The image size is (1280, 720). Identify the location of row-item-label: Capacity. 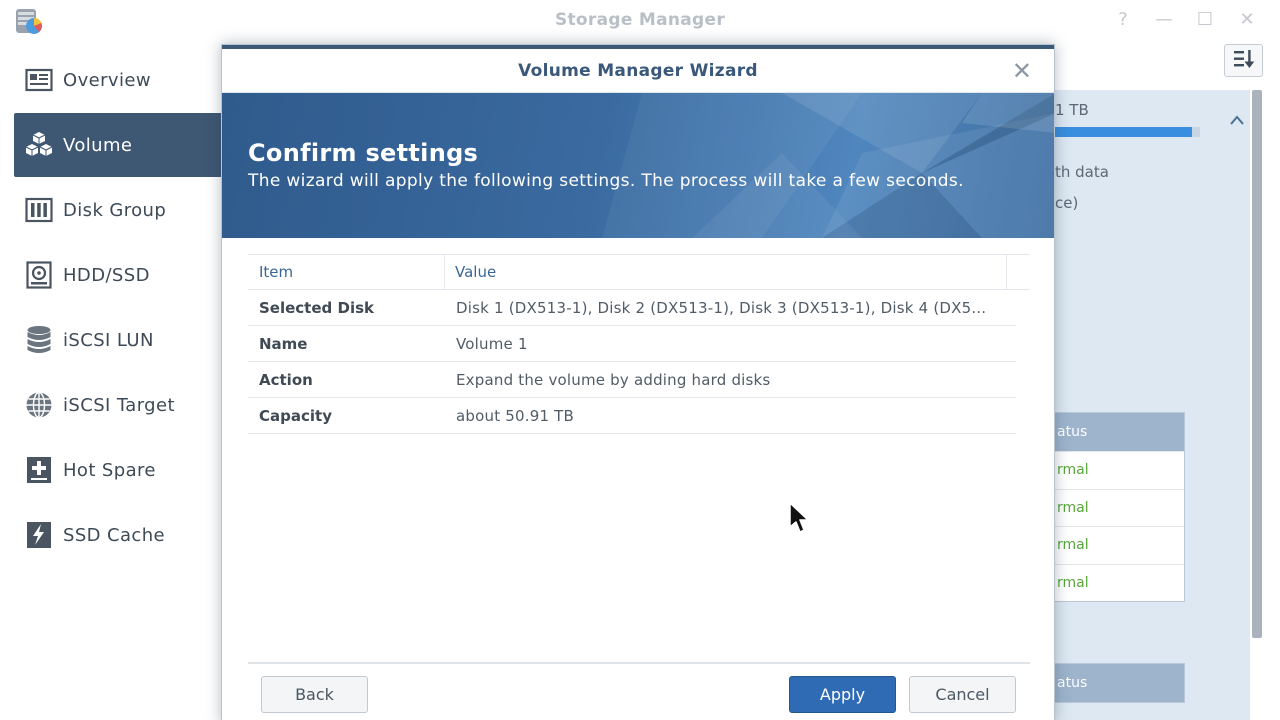
(295, 416).